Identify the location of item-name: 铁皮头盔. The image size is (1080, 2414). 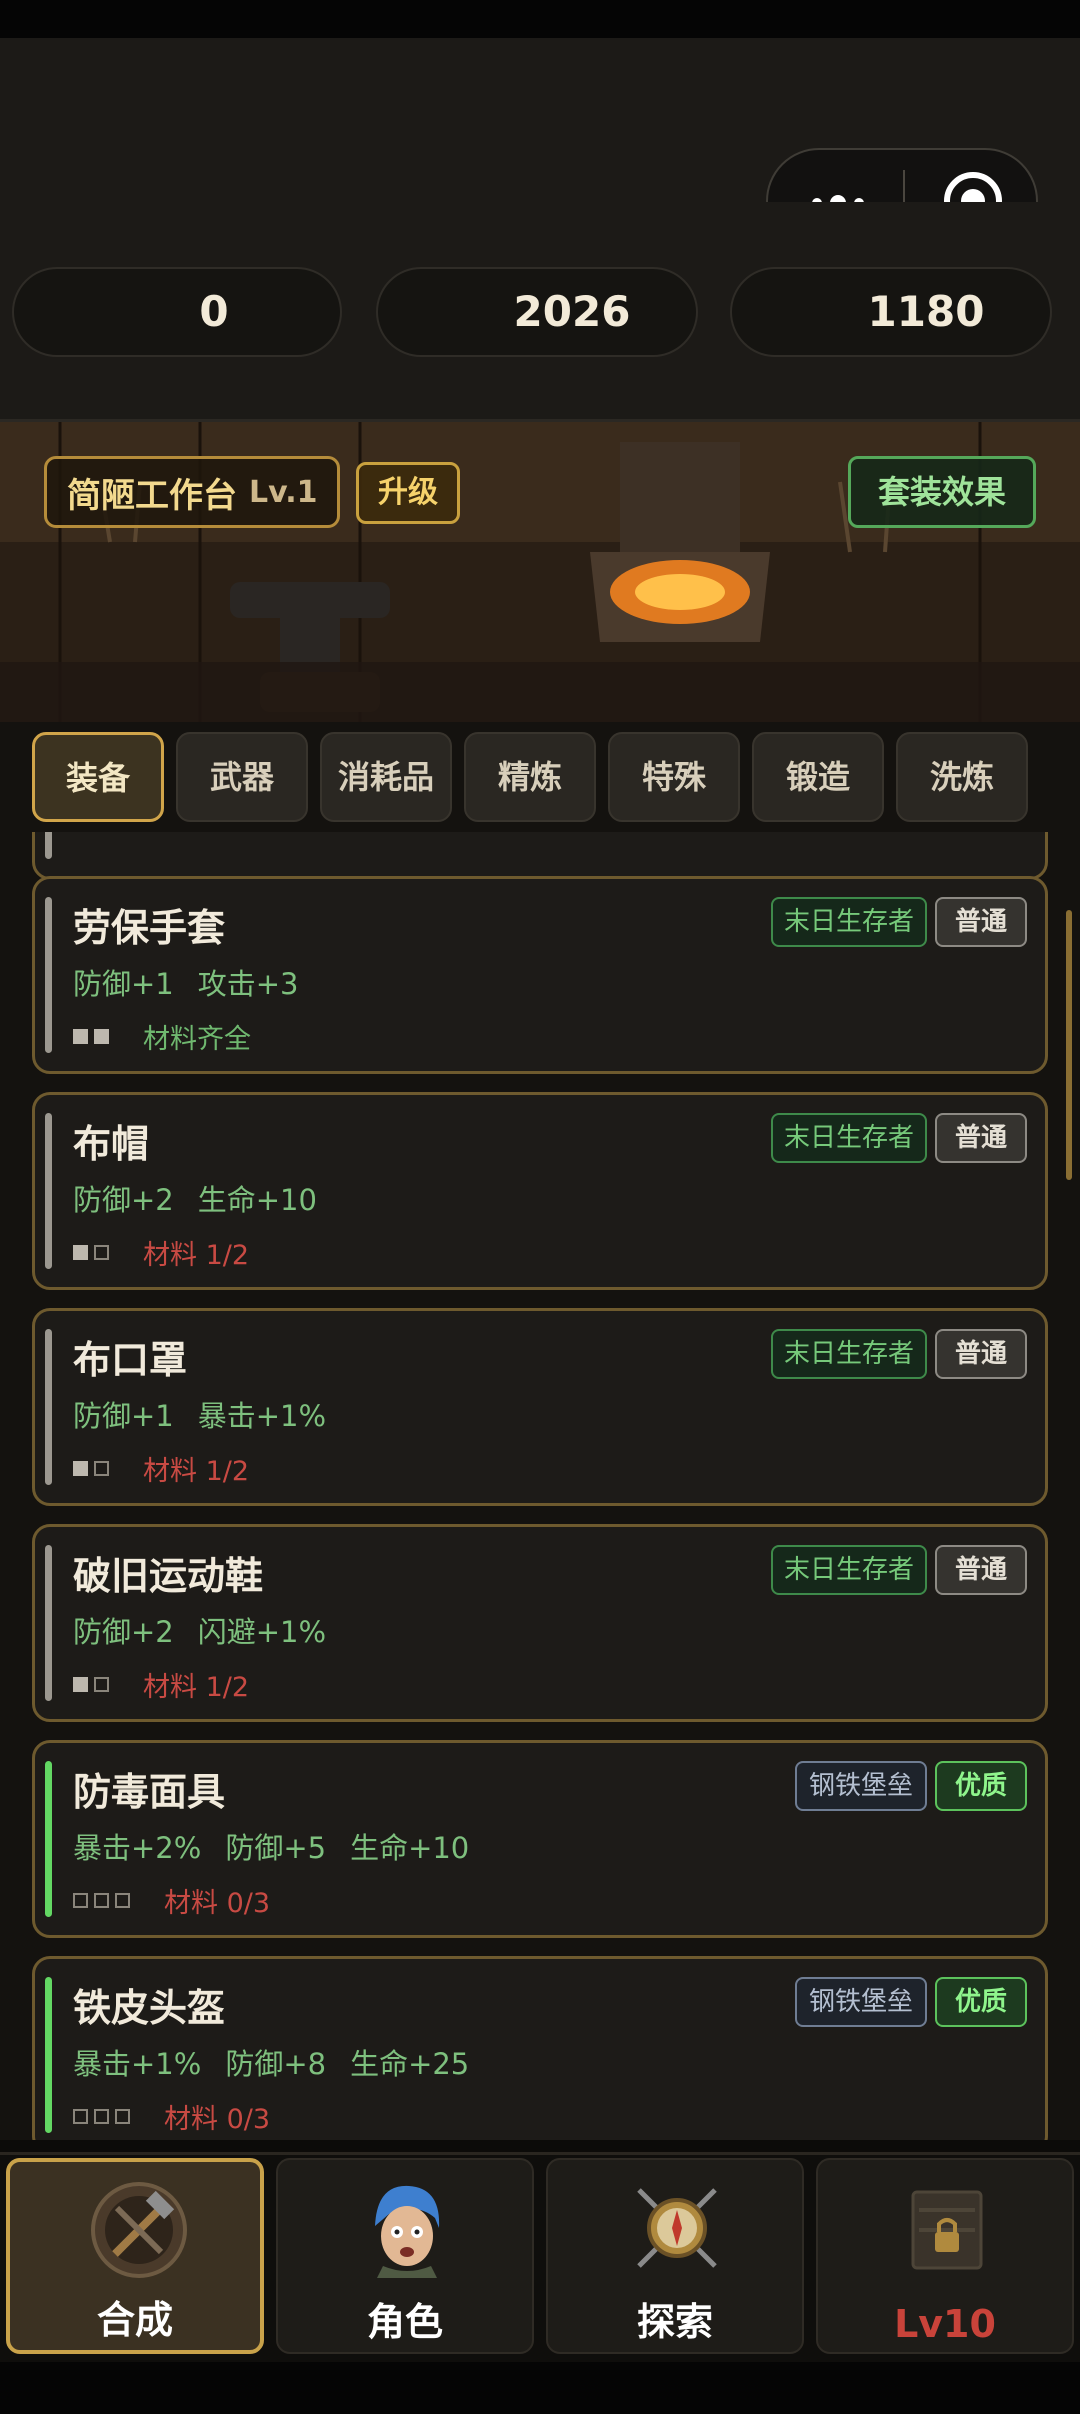
(149, 2008).